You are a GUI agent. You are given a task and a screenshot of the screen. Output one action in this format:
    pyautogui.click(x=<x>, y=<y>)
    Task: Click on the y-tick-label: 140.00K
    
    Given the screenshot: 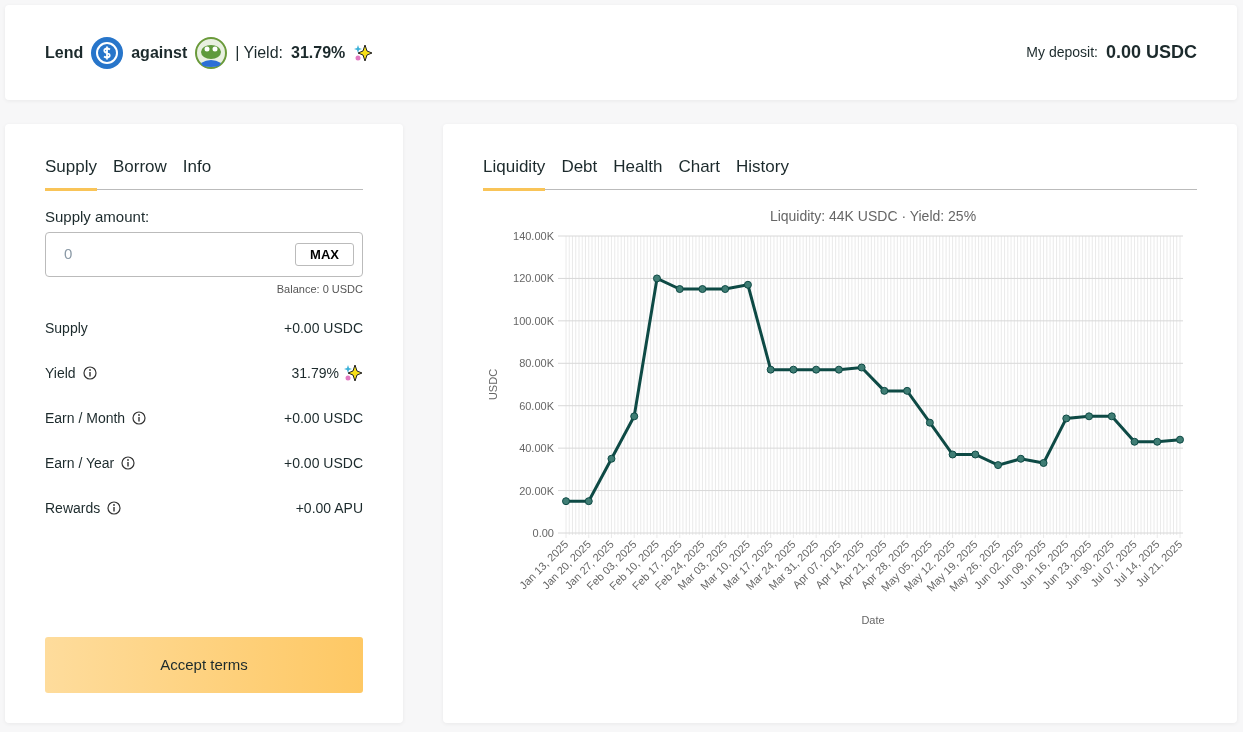 What is the action you would take?
    pyautogui.click(x=533, y=235)
    